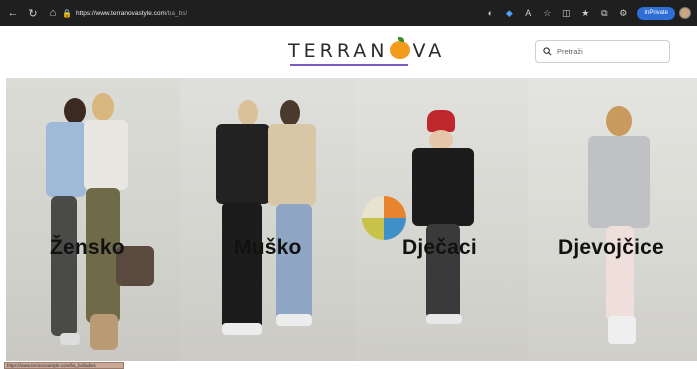  Describe the element at coordinates (604, 13) in the screenshot. I see `collections-icon: ⧉` at that location.